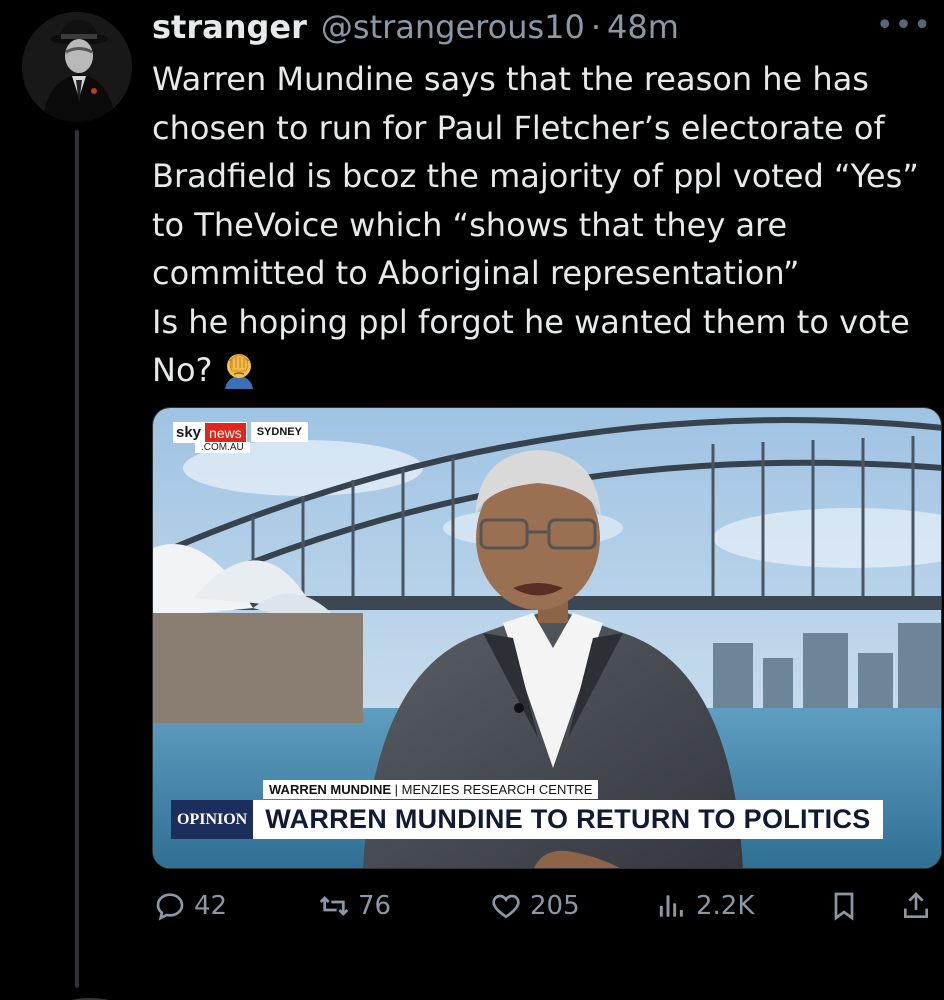  I want to click on share-icon, so click(916, 905).